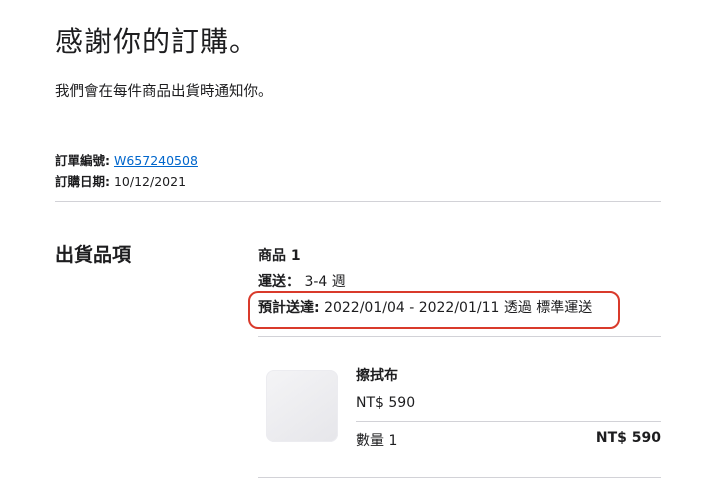 This screenshot has width=720, height=501. What do you see at coordinates (93, 255) in the screenshot?
I see `section-title: 出貨品項` at bounding box center [93, 255].